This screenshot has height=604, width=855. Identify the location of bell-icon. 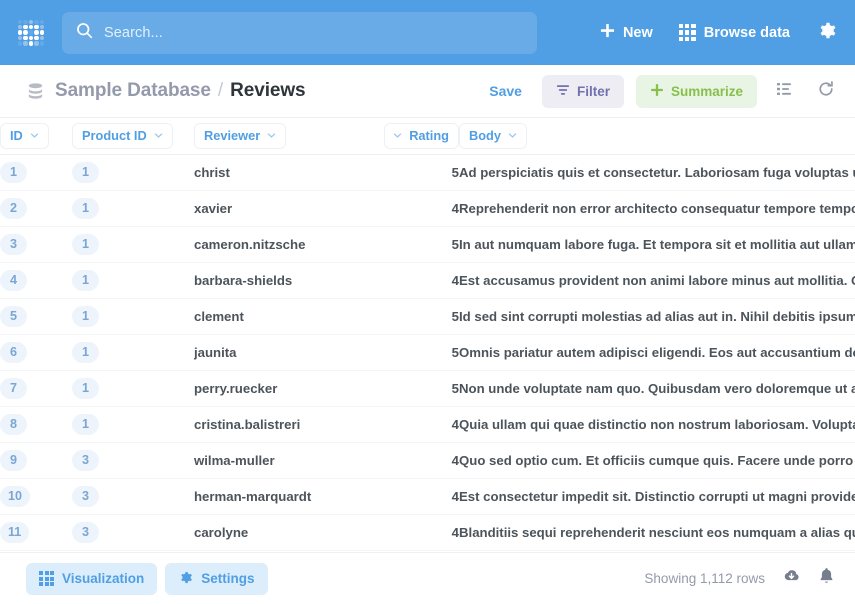
(826, 578).